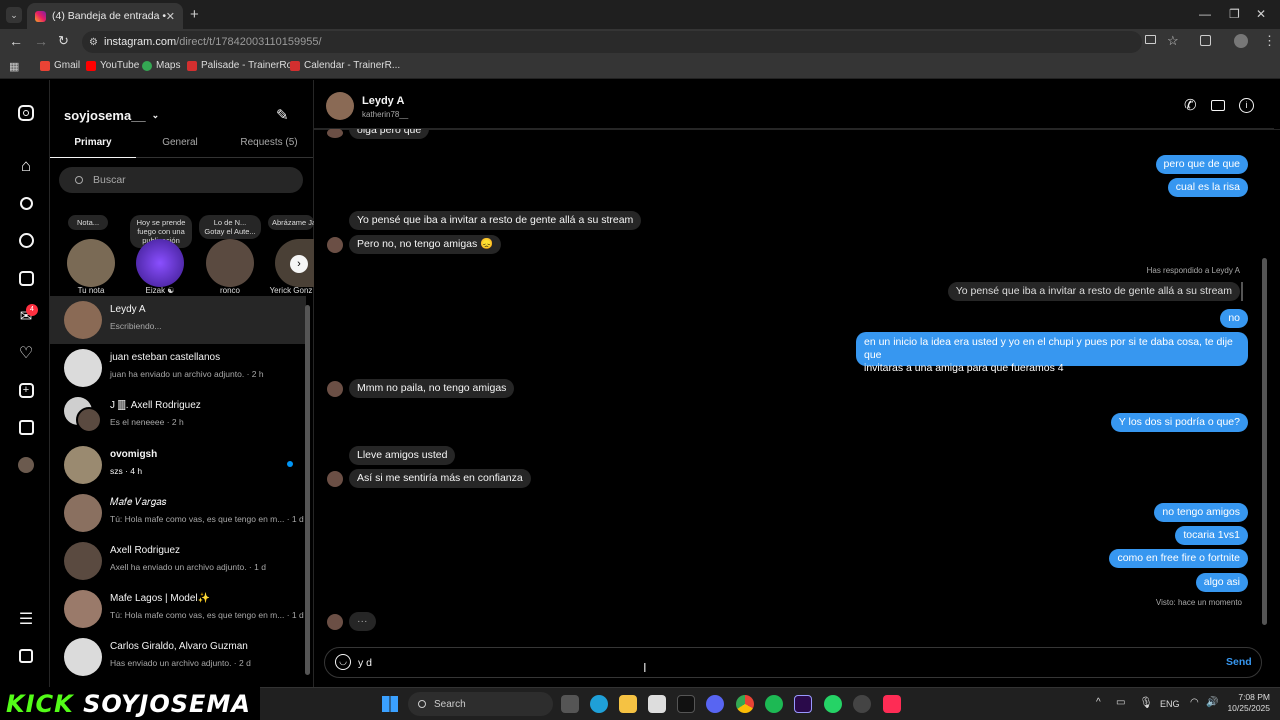 The width and height of the screenshot is (1280, 720). What do you see at coordinates (340, 106) in the screenshot?
I see `contact-avatar` at bounding box center [340, 106].